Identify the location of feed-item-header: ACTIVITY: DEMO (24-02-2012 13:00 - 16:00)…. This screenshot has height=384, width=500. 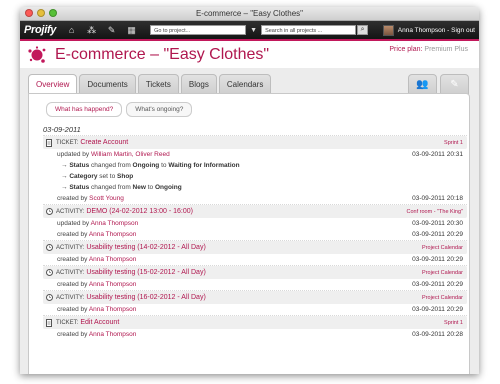
(255, 211).